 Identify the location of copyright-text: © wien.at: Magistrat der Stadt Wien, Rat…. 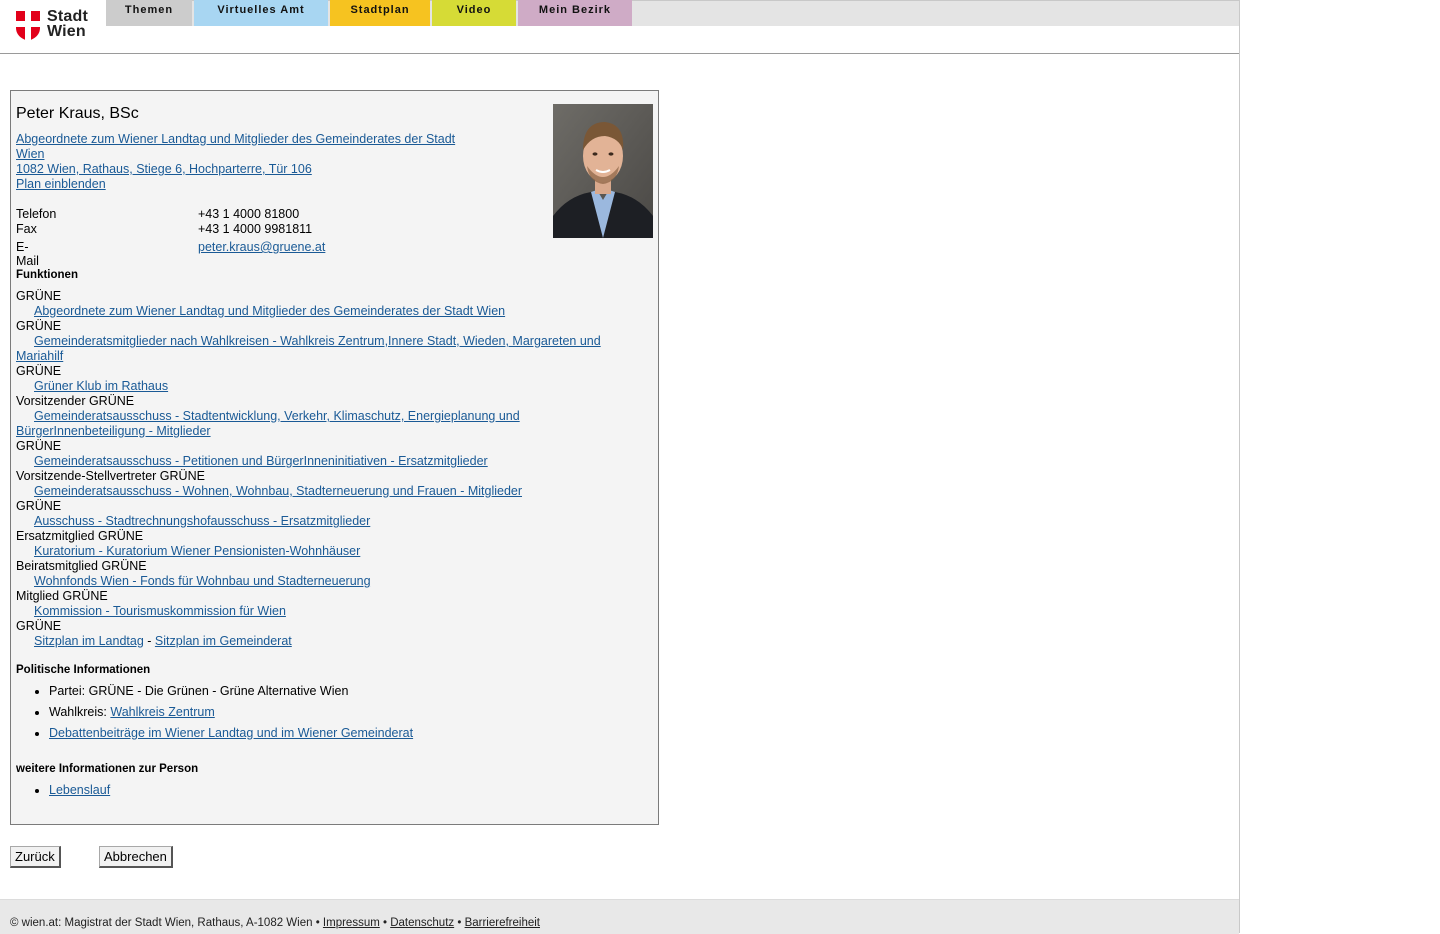
(166, 923).